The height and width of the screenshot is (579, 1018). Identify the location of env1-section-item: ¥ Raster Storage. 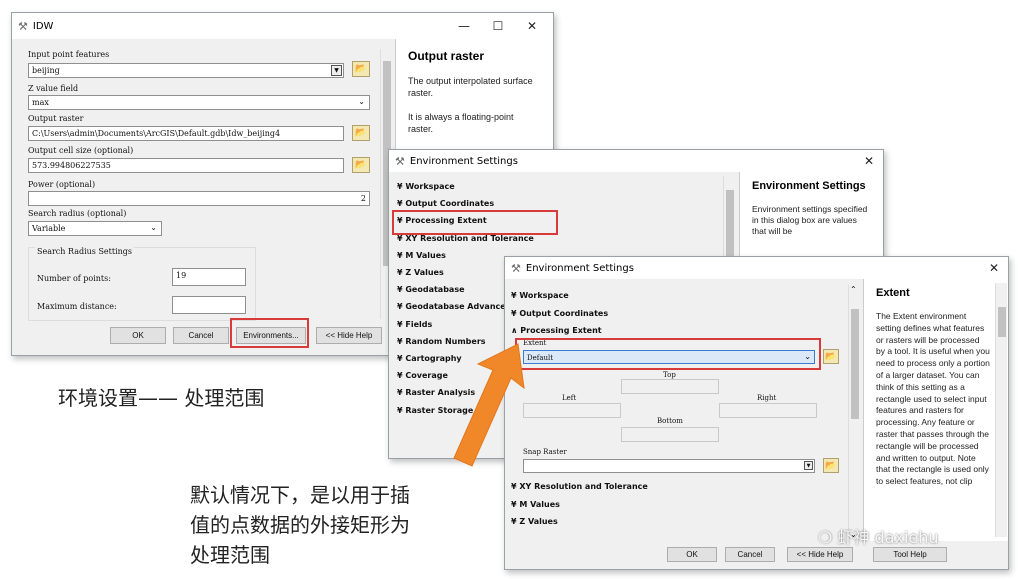
(435, 410).